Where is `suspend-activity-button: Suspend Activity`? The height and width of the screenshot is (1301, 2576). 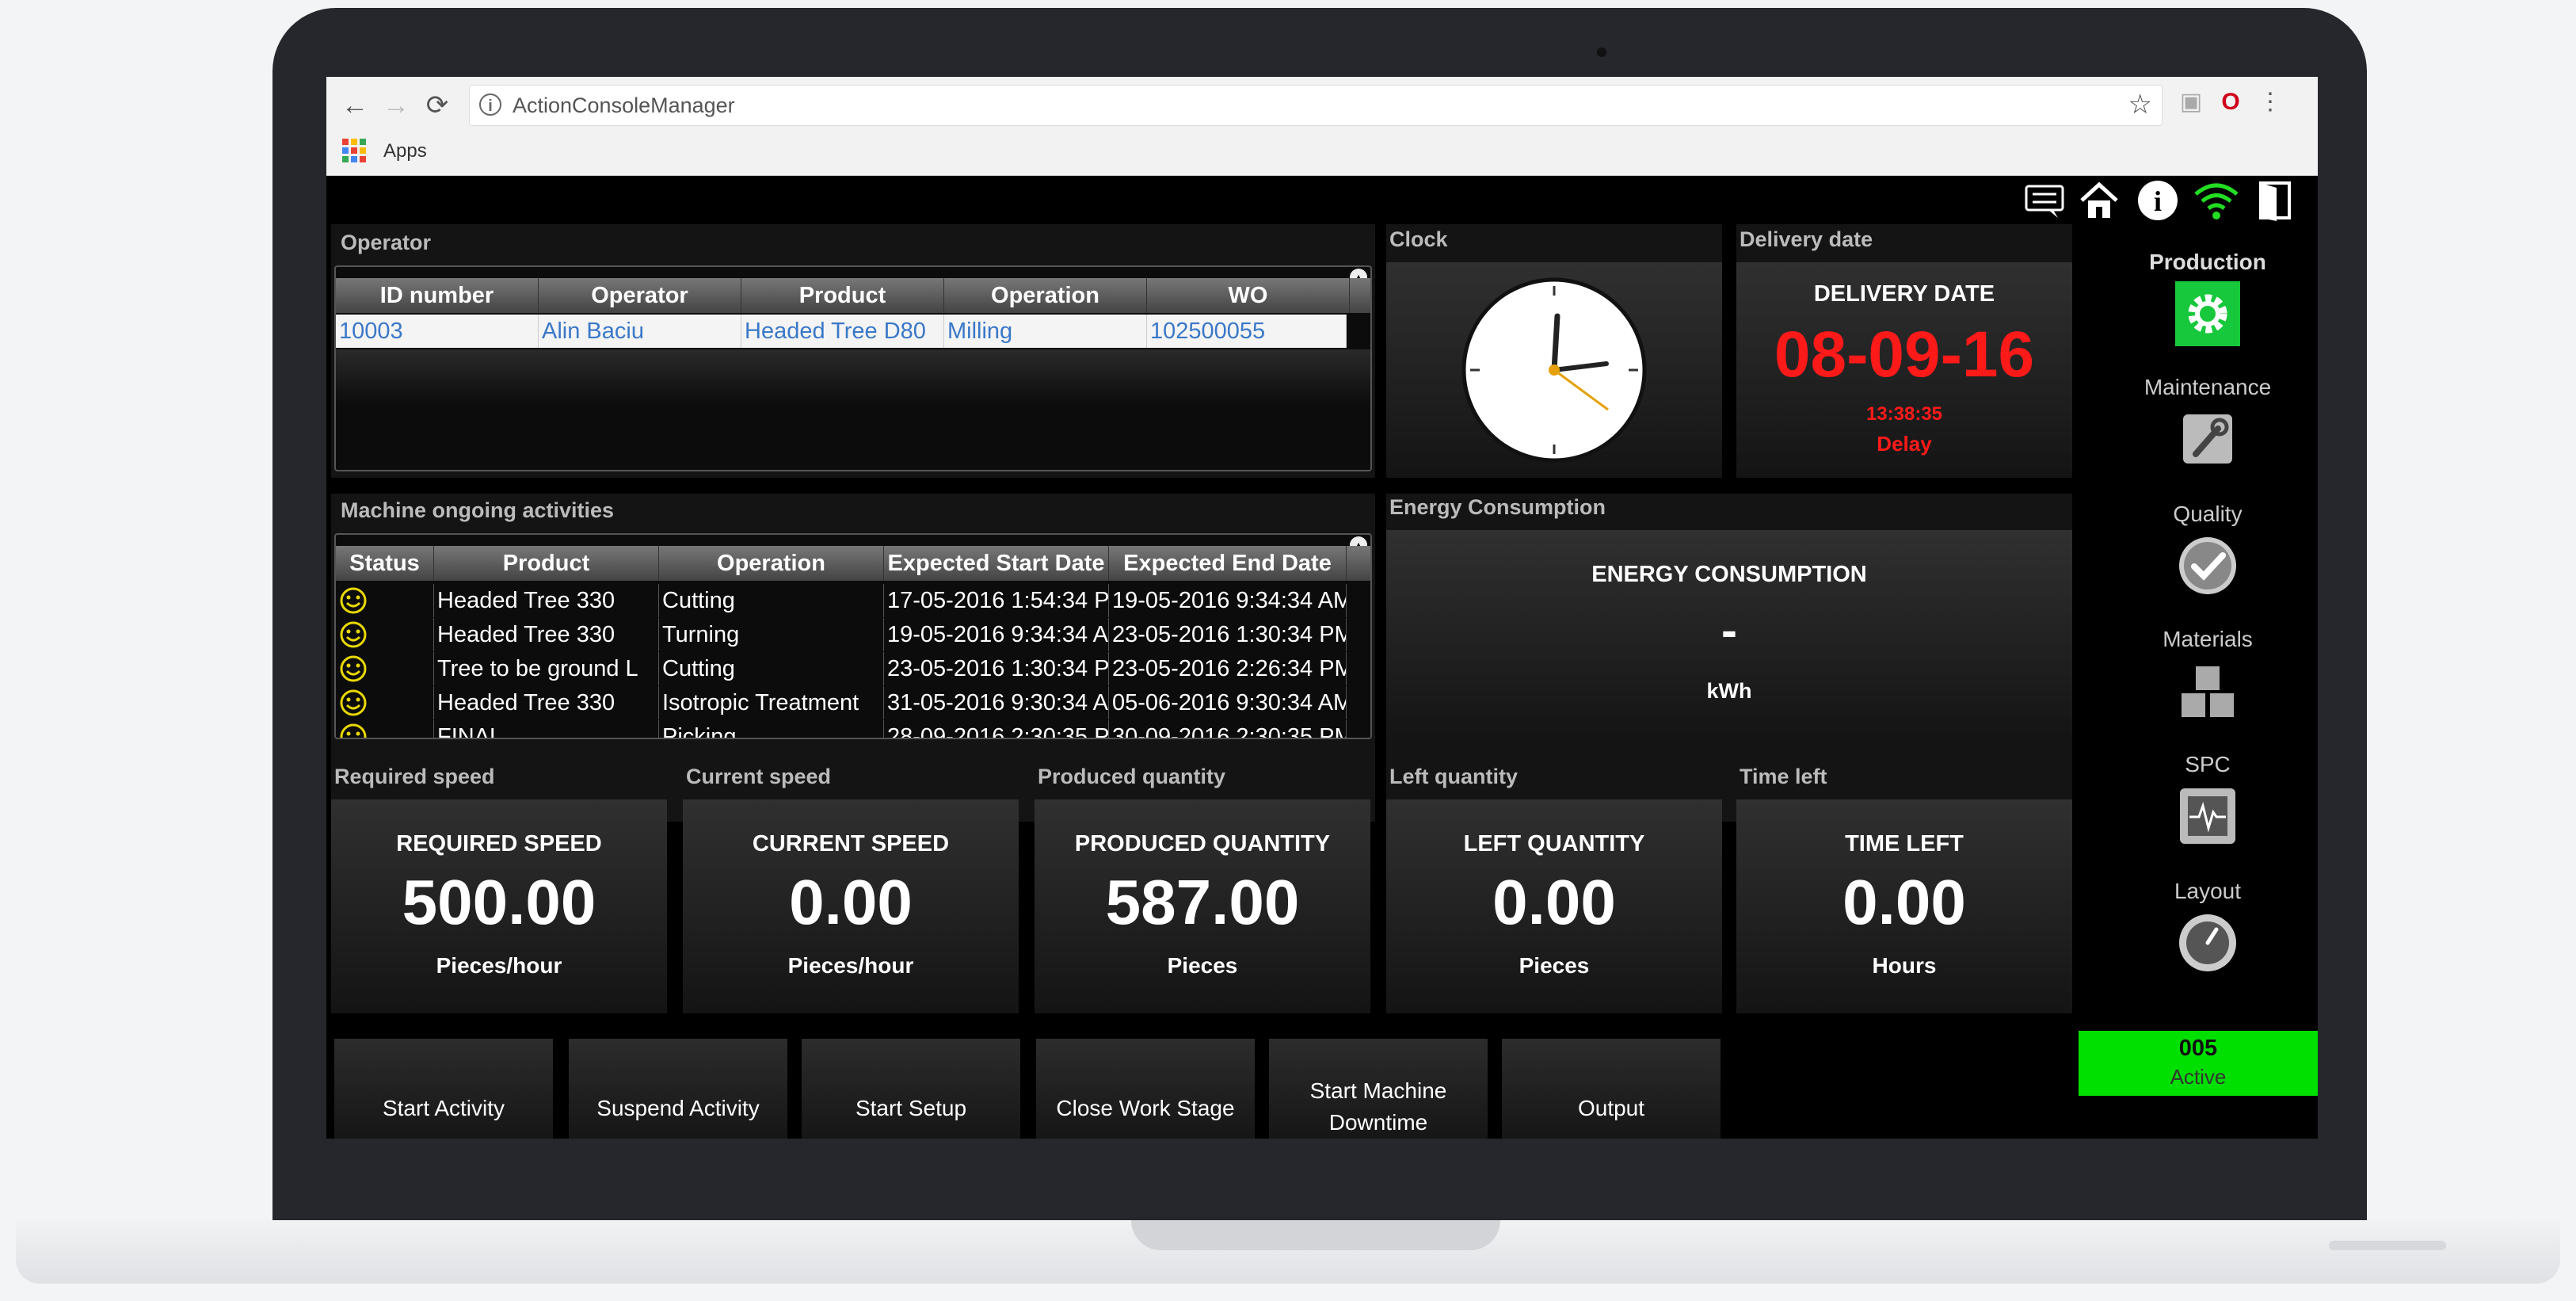
suspend-activity-button: Suspend Activity is located at coordinates (678, 1089).